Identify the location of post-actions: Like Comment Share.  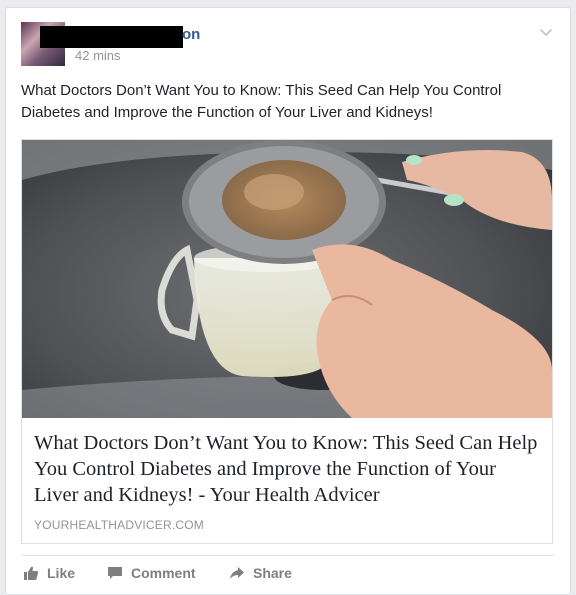
(288, 573).